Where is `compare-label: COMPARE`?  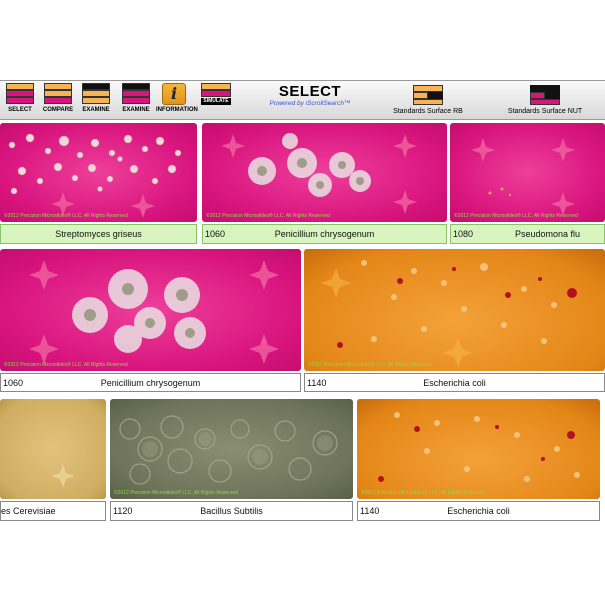
compare-label: COMPARE is located at coordinates (58, 110).